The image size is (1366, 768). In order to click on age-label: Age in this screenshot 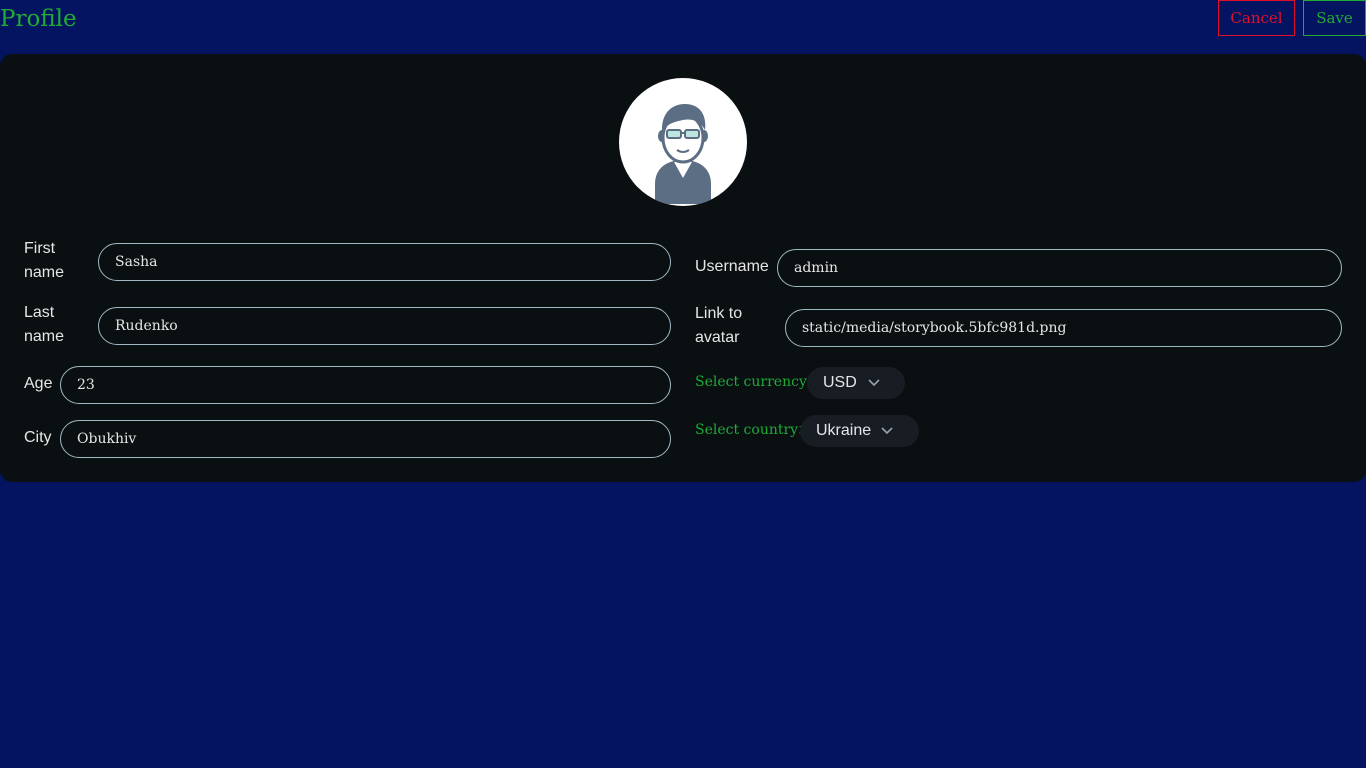, I will do `click(38, 383)`.